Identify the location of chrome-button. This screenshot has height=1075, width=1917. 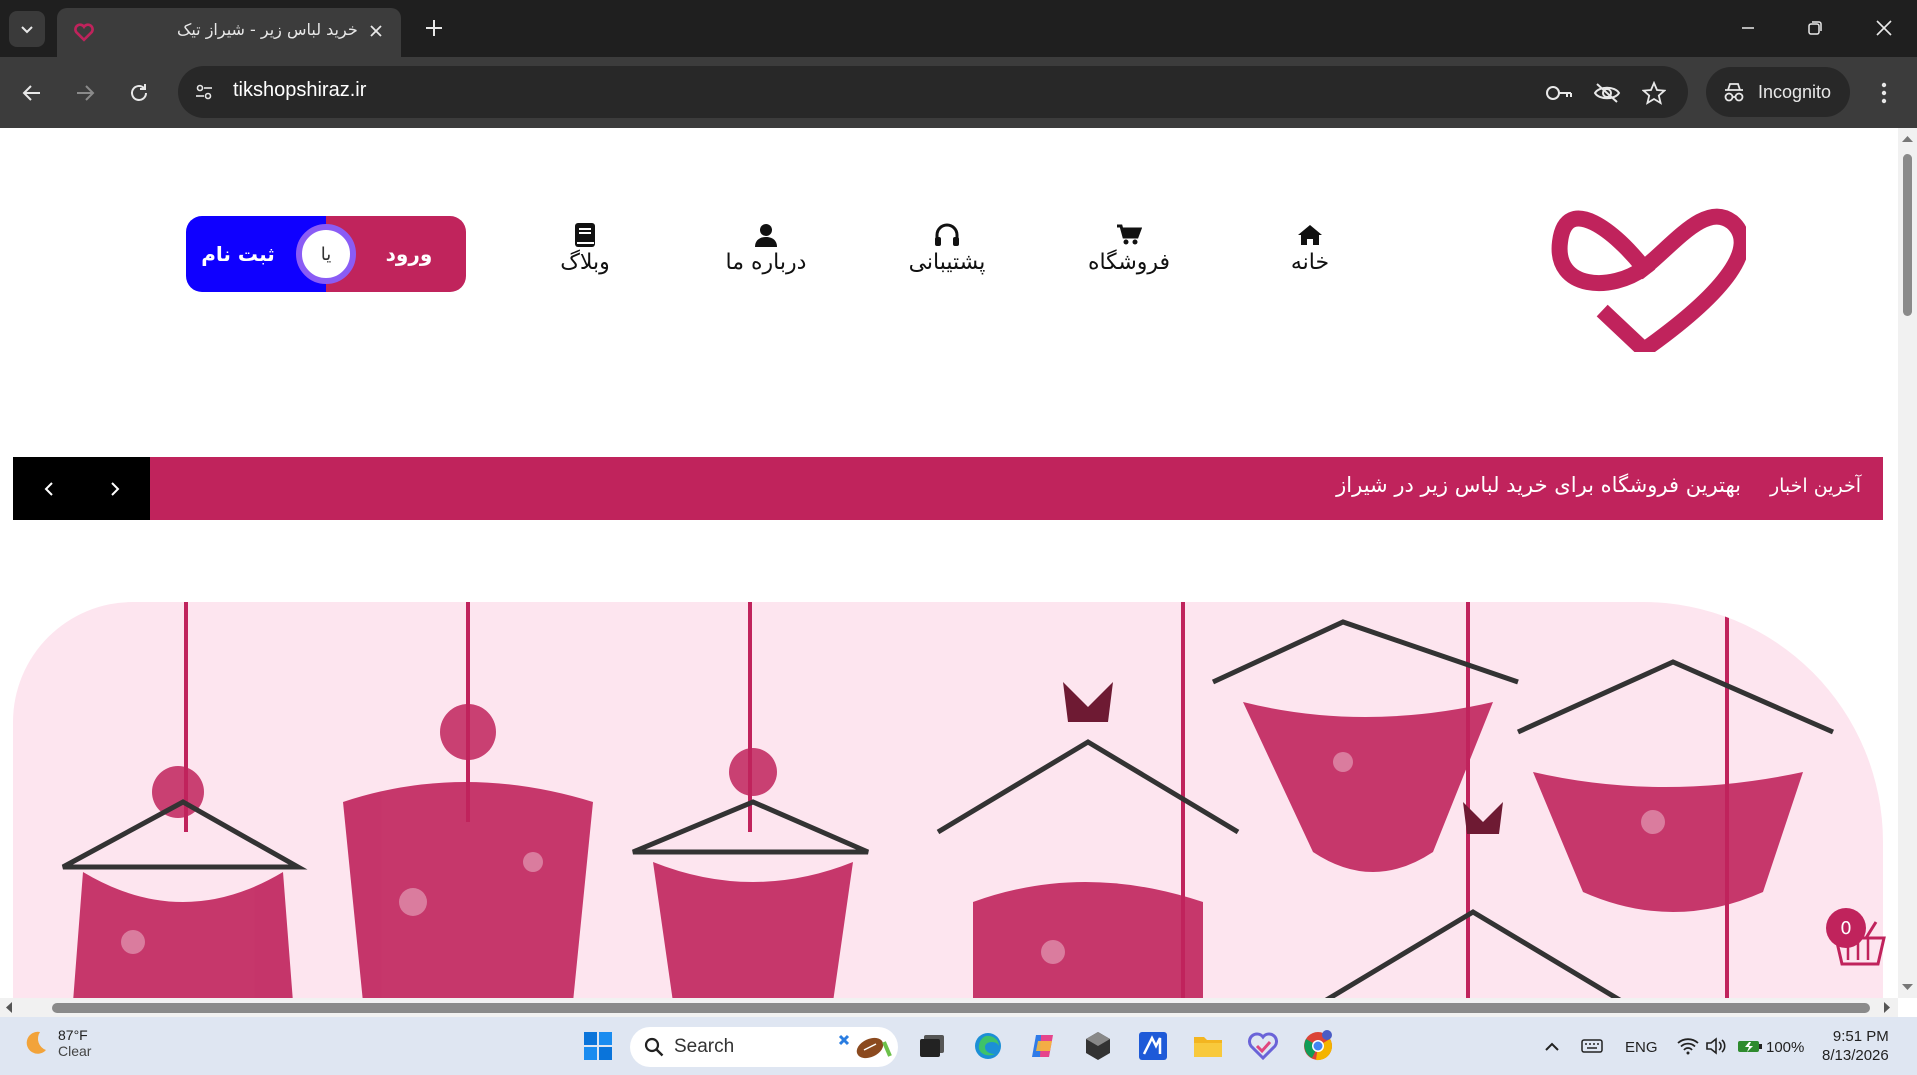
(1318, 1046).